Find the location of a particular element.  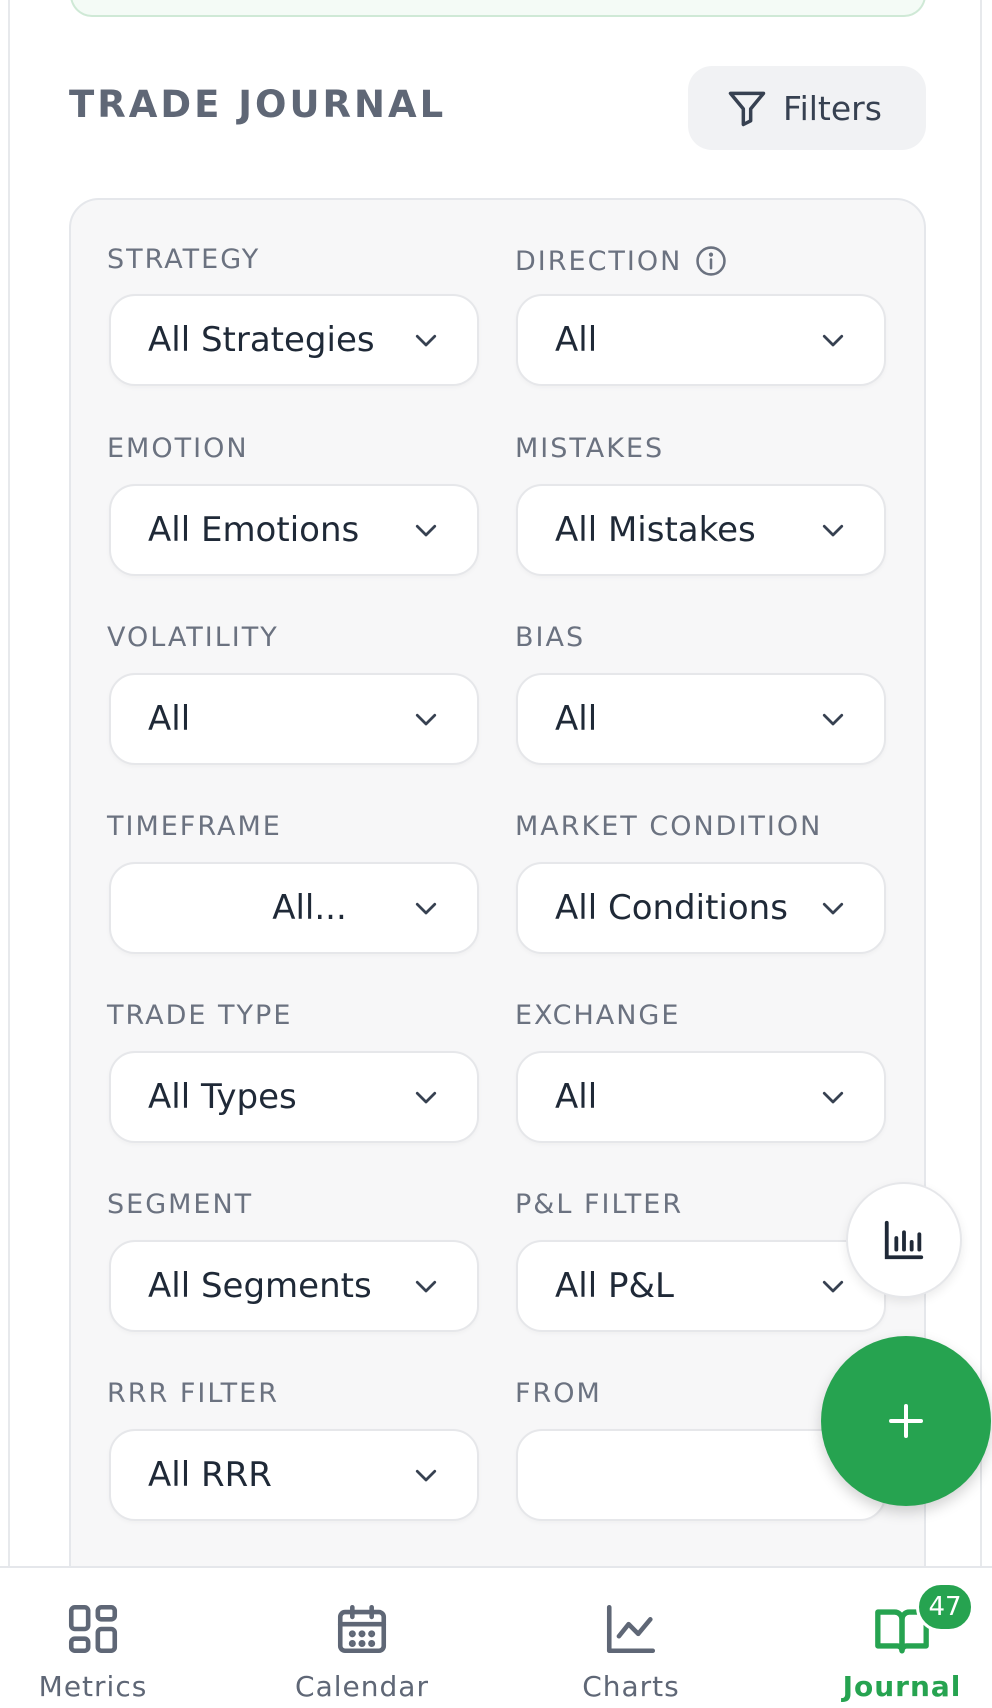

volatility-select: All is located at coordinates (294, 719).